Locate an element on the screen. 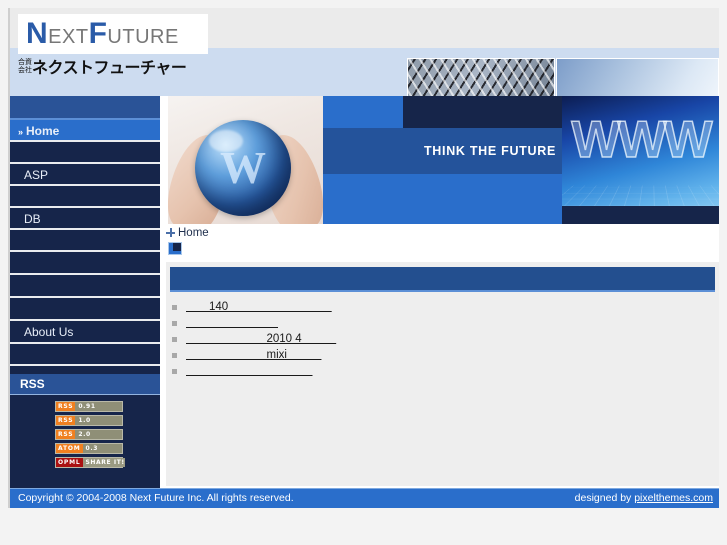 This screenshot has width=727, height=545. logo-japanese-main: ネクストフューチャー is located at coordinates (109, 67).